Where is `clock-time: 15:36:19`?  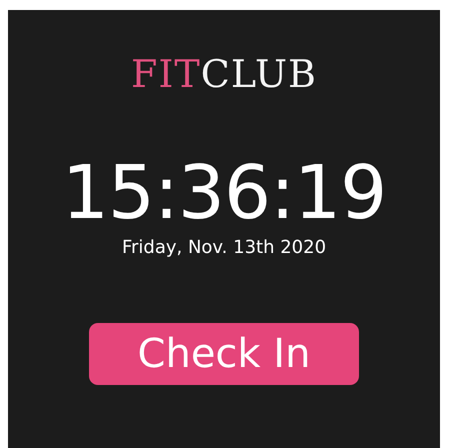
clock-time: 15:36:19 is located at coordinates (224, 193).